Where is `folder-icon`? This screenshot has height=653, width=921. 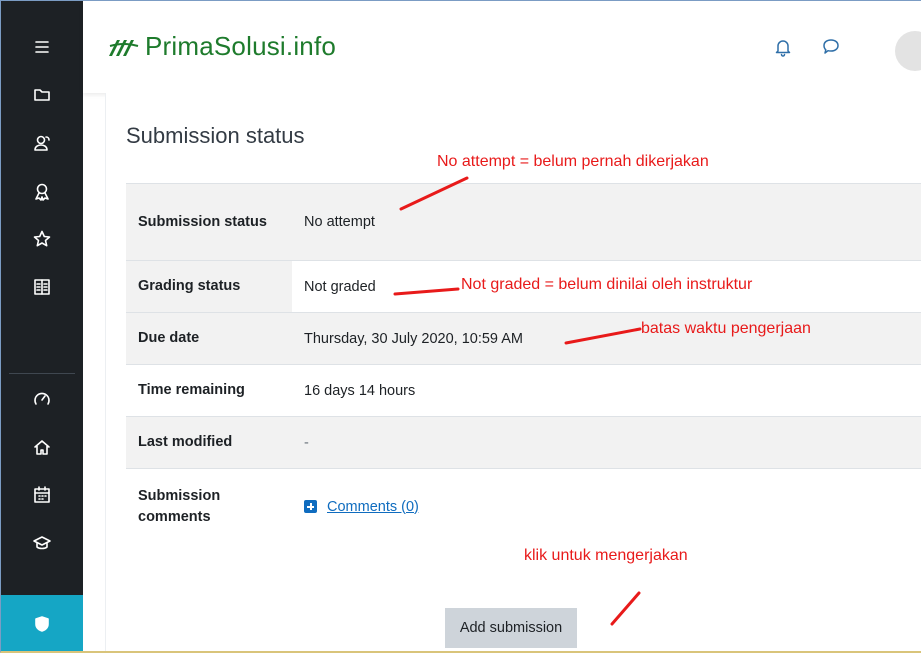 folder-icon is located at coordinates (42, 95).